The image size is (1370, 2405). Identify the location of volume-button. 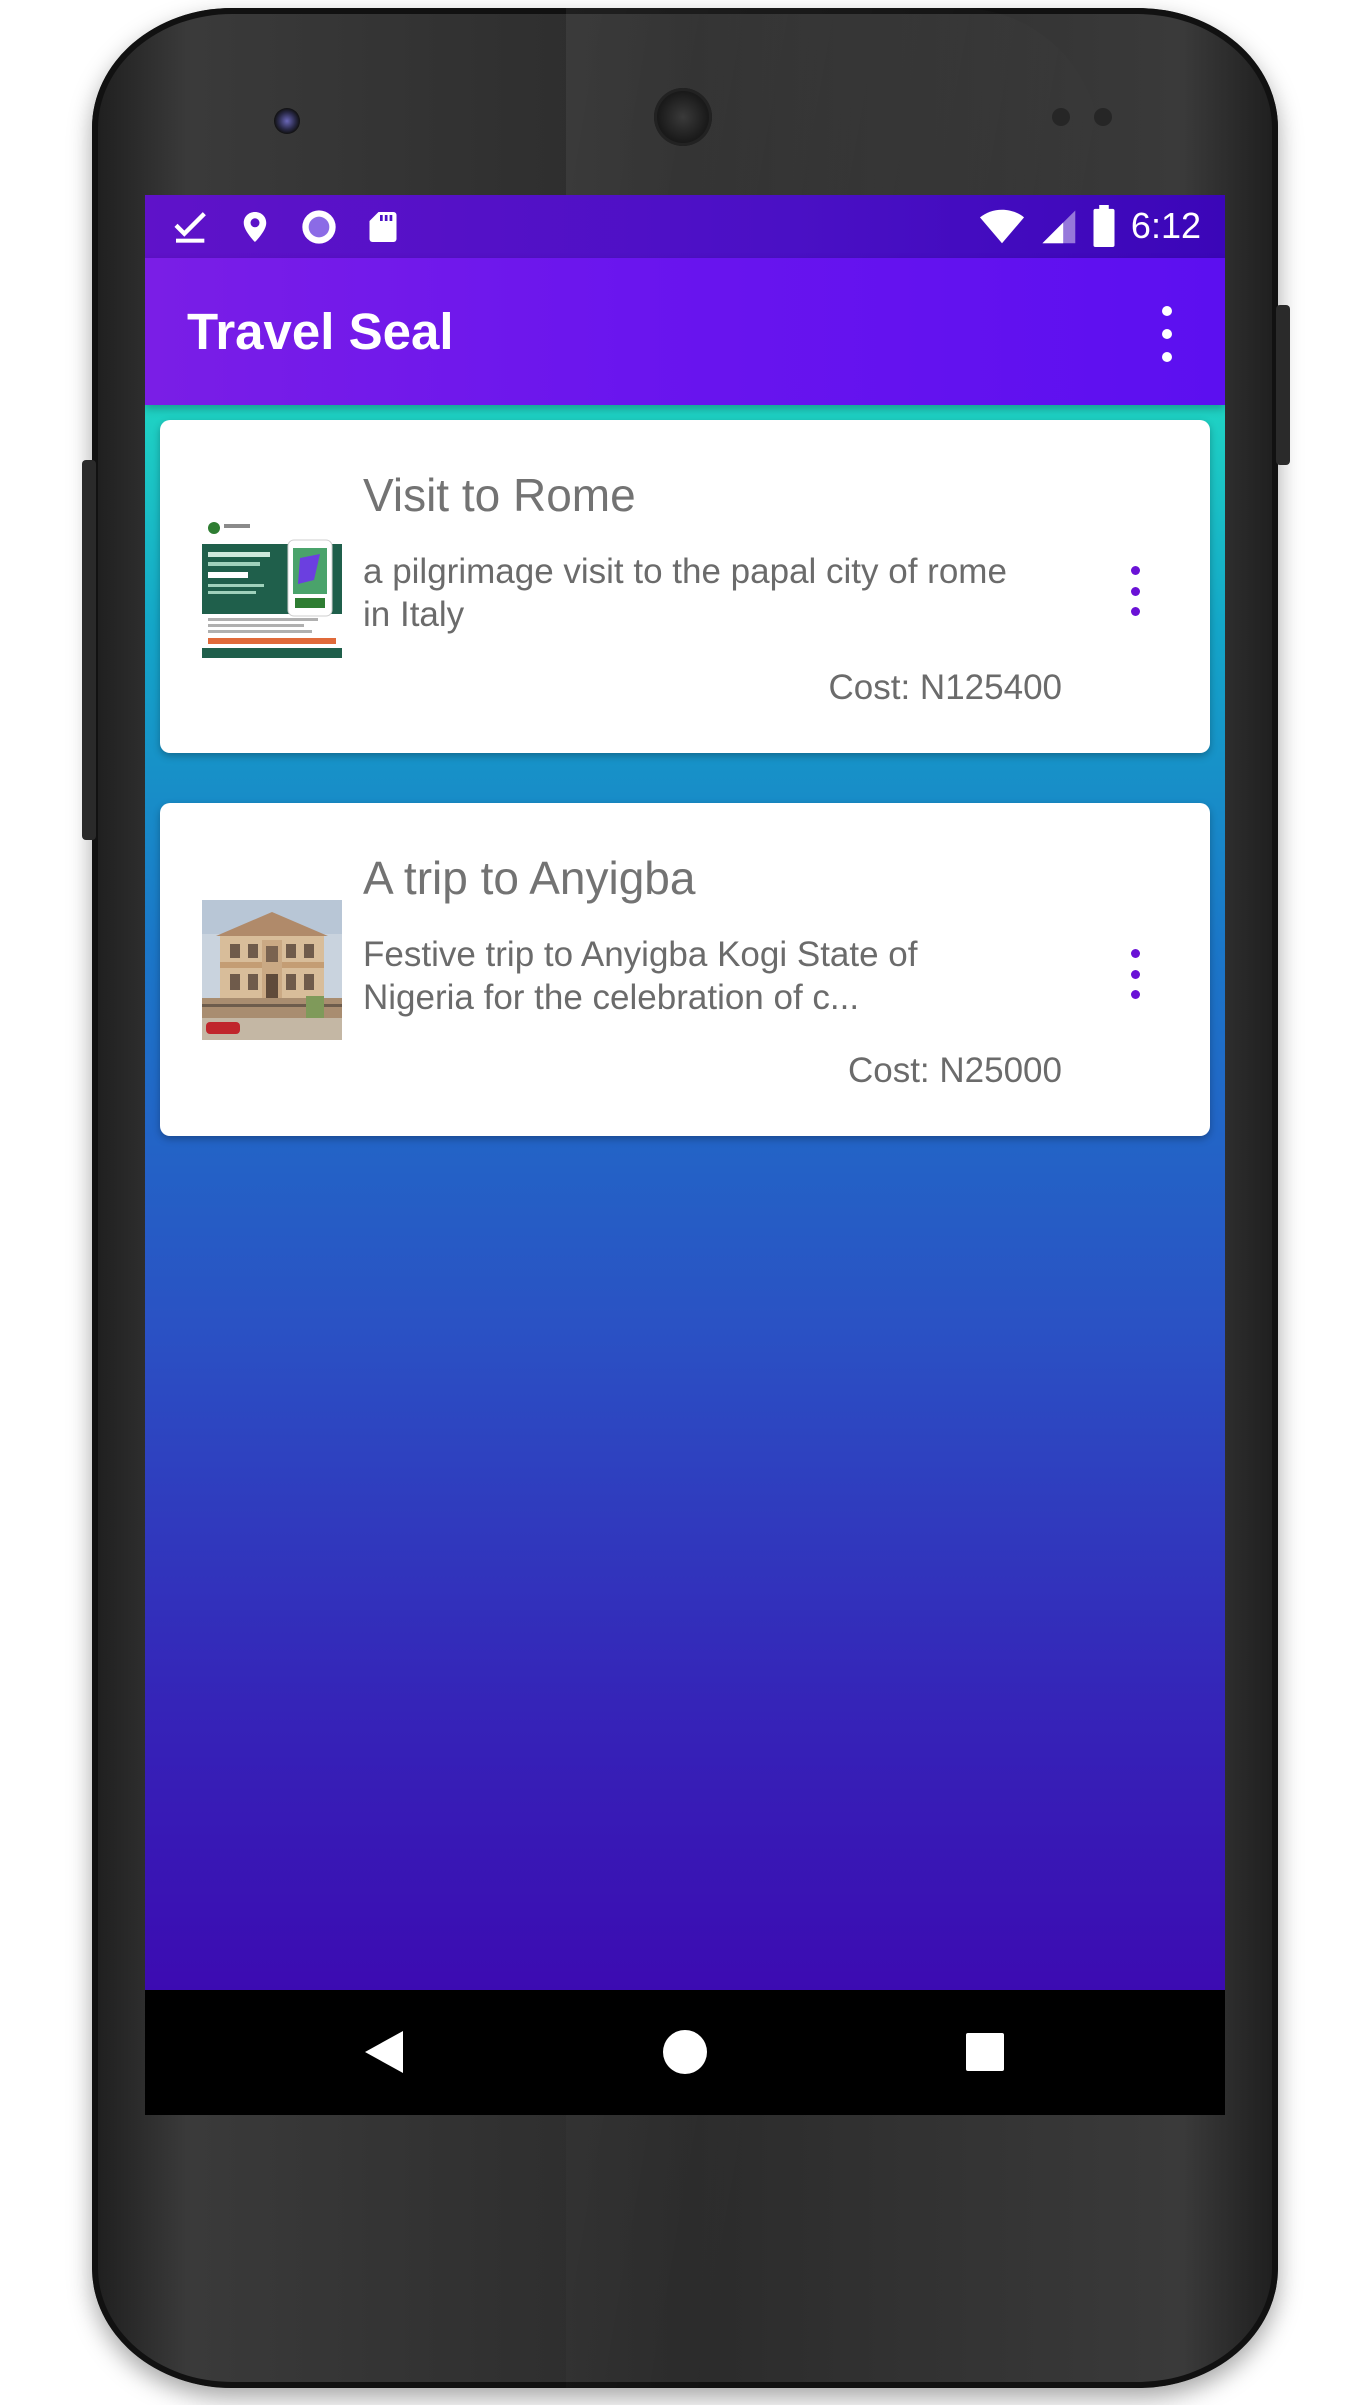
(89, 650).